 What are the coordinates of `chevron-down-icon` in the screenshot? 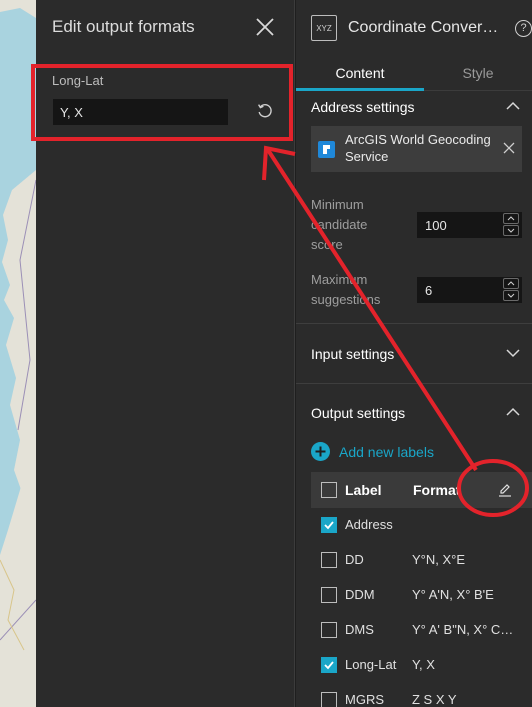 It's located at (513, 353).